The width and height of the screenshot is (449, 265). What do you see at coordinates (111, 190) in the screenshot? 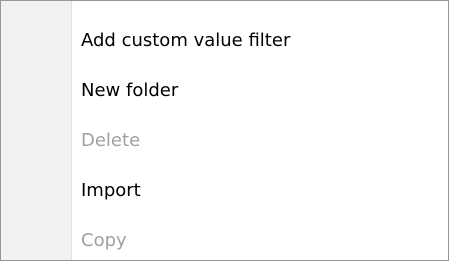
I see `menu-item-label: Import` at bounding box center [111, 190].